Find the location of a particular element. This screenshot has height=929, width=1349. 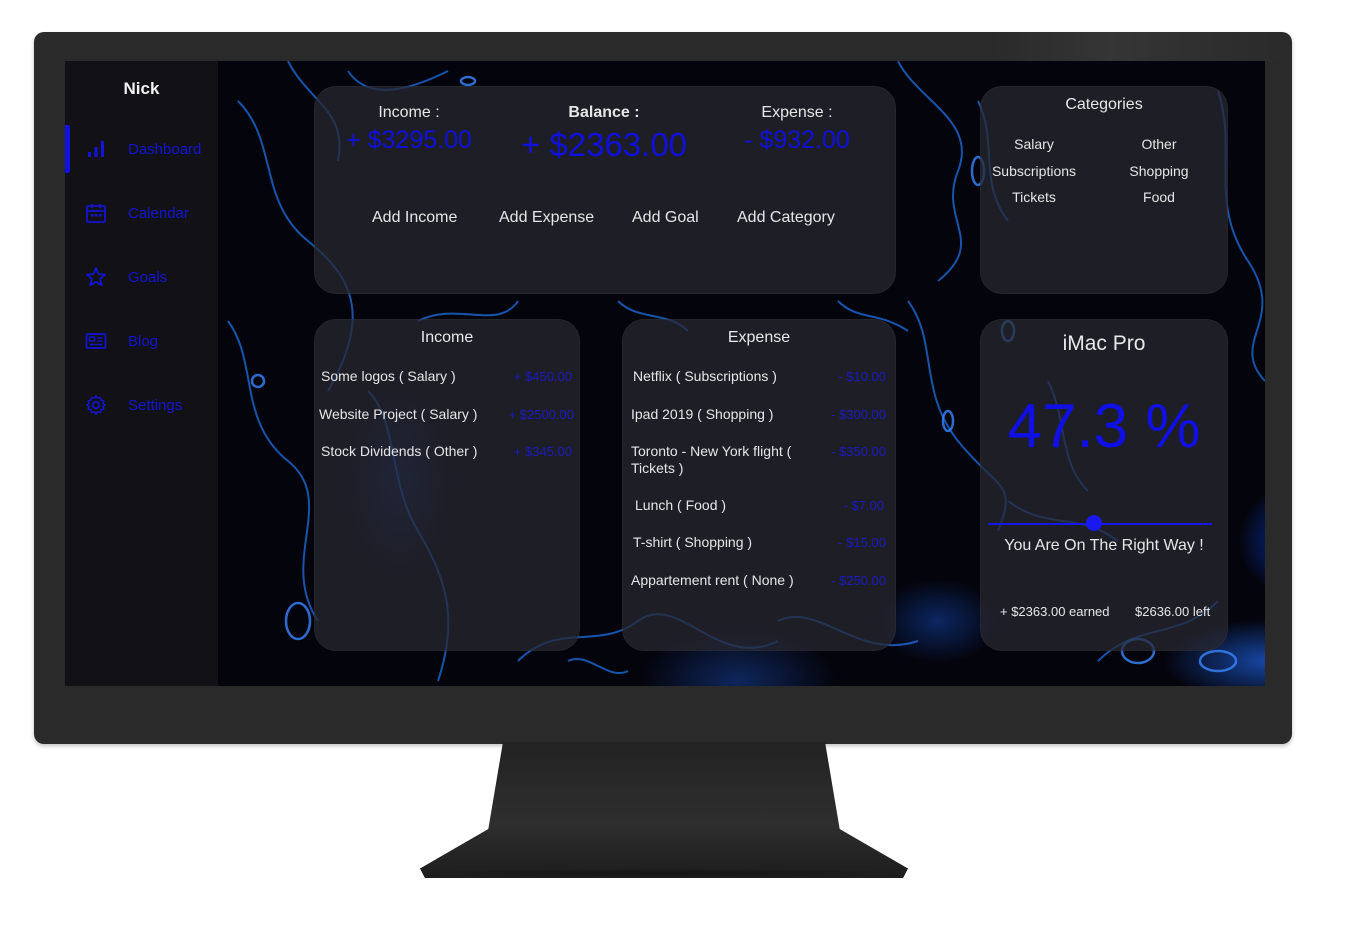

sidebar-item-goals: Goals is located at coordinates (141, 277).